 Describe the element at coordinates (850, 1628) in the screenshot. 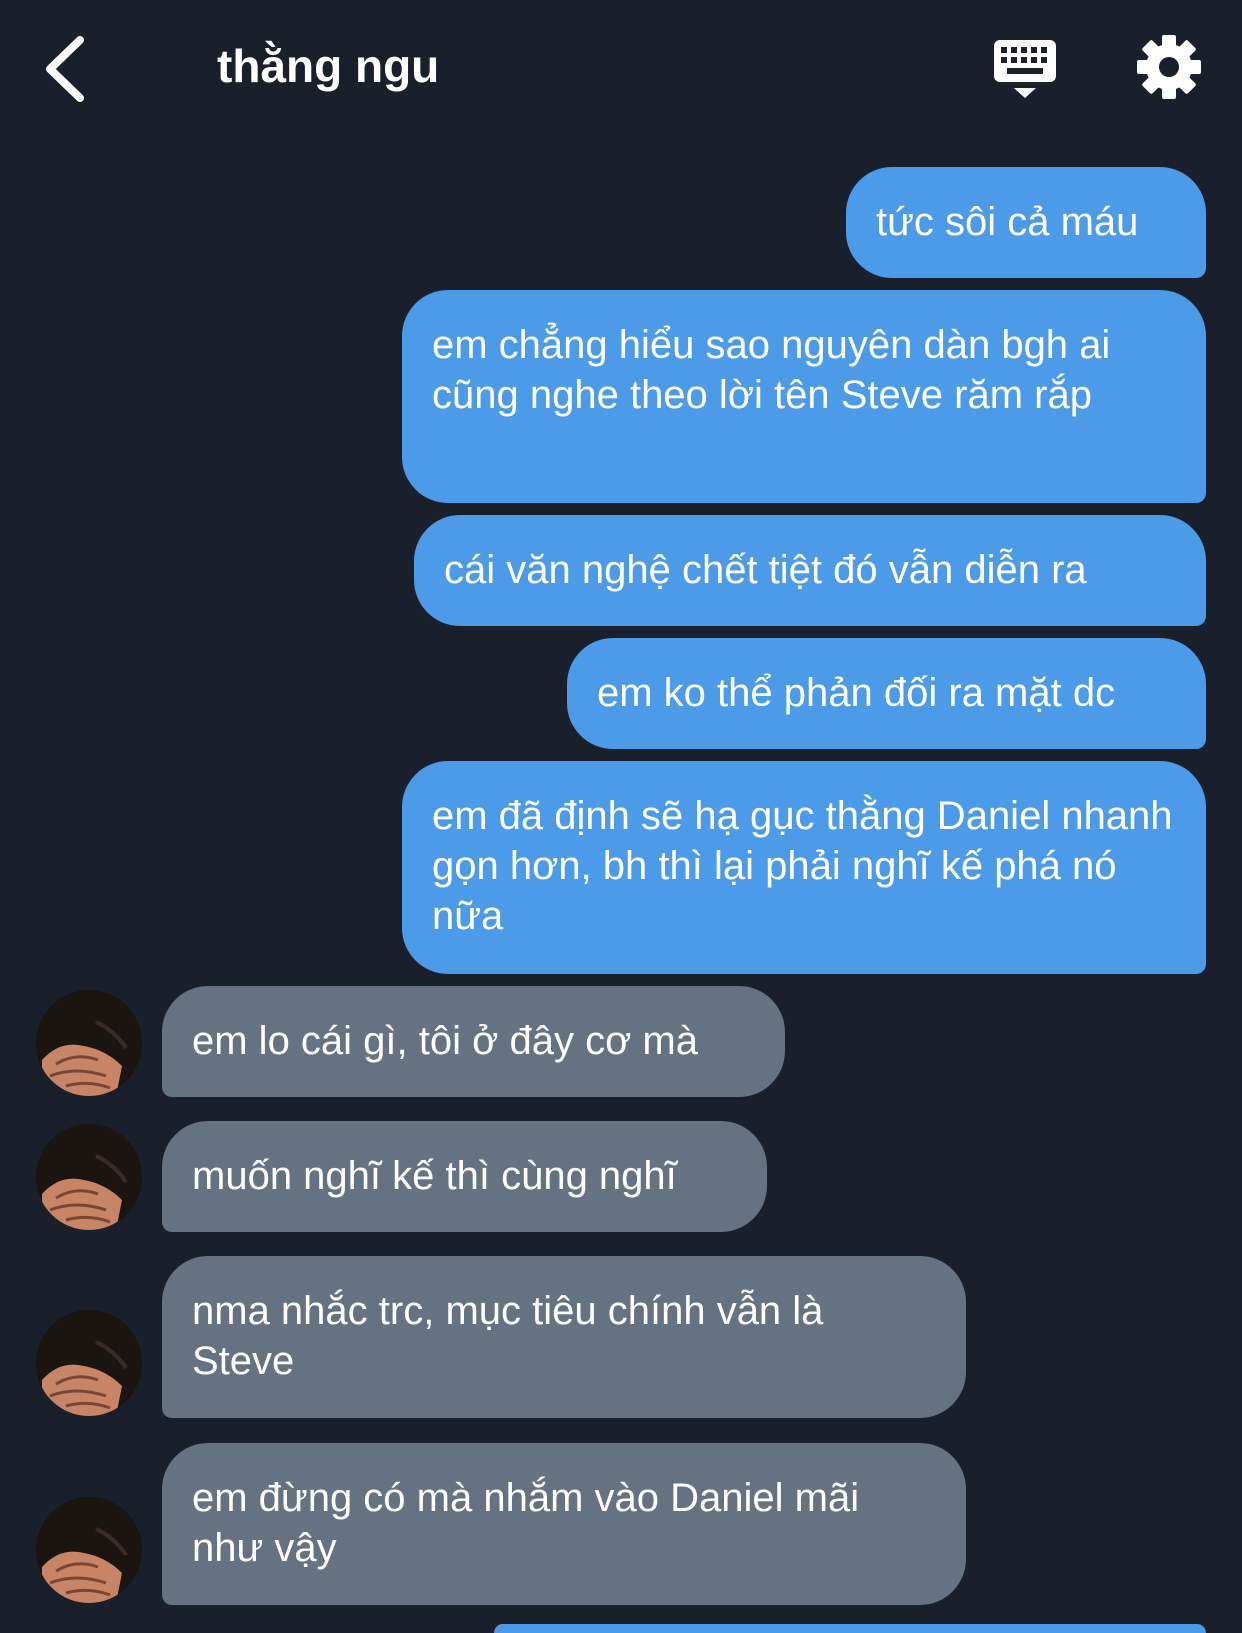

I see `message-bubble-sent-partial` at that location.